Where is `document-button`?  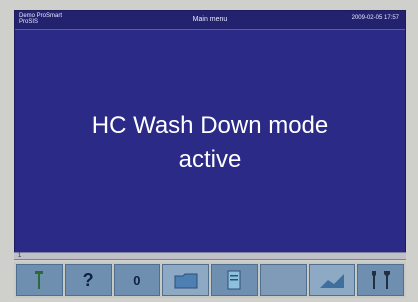 document-button is located at coordinates (234, 280).